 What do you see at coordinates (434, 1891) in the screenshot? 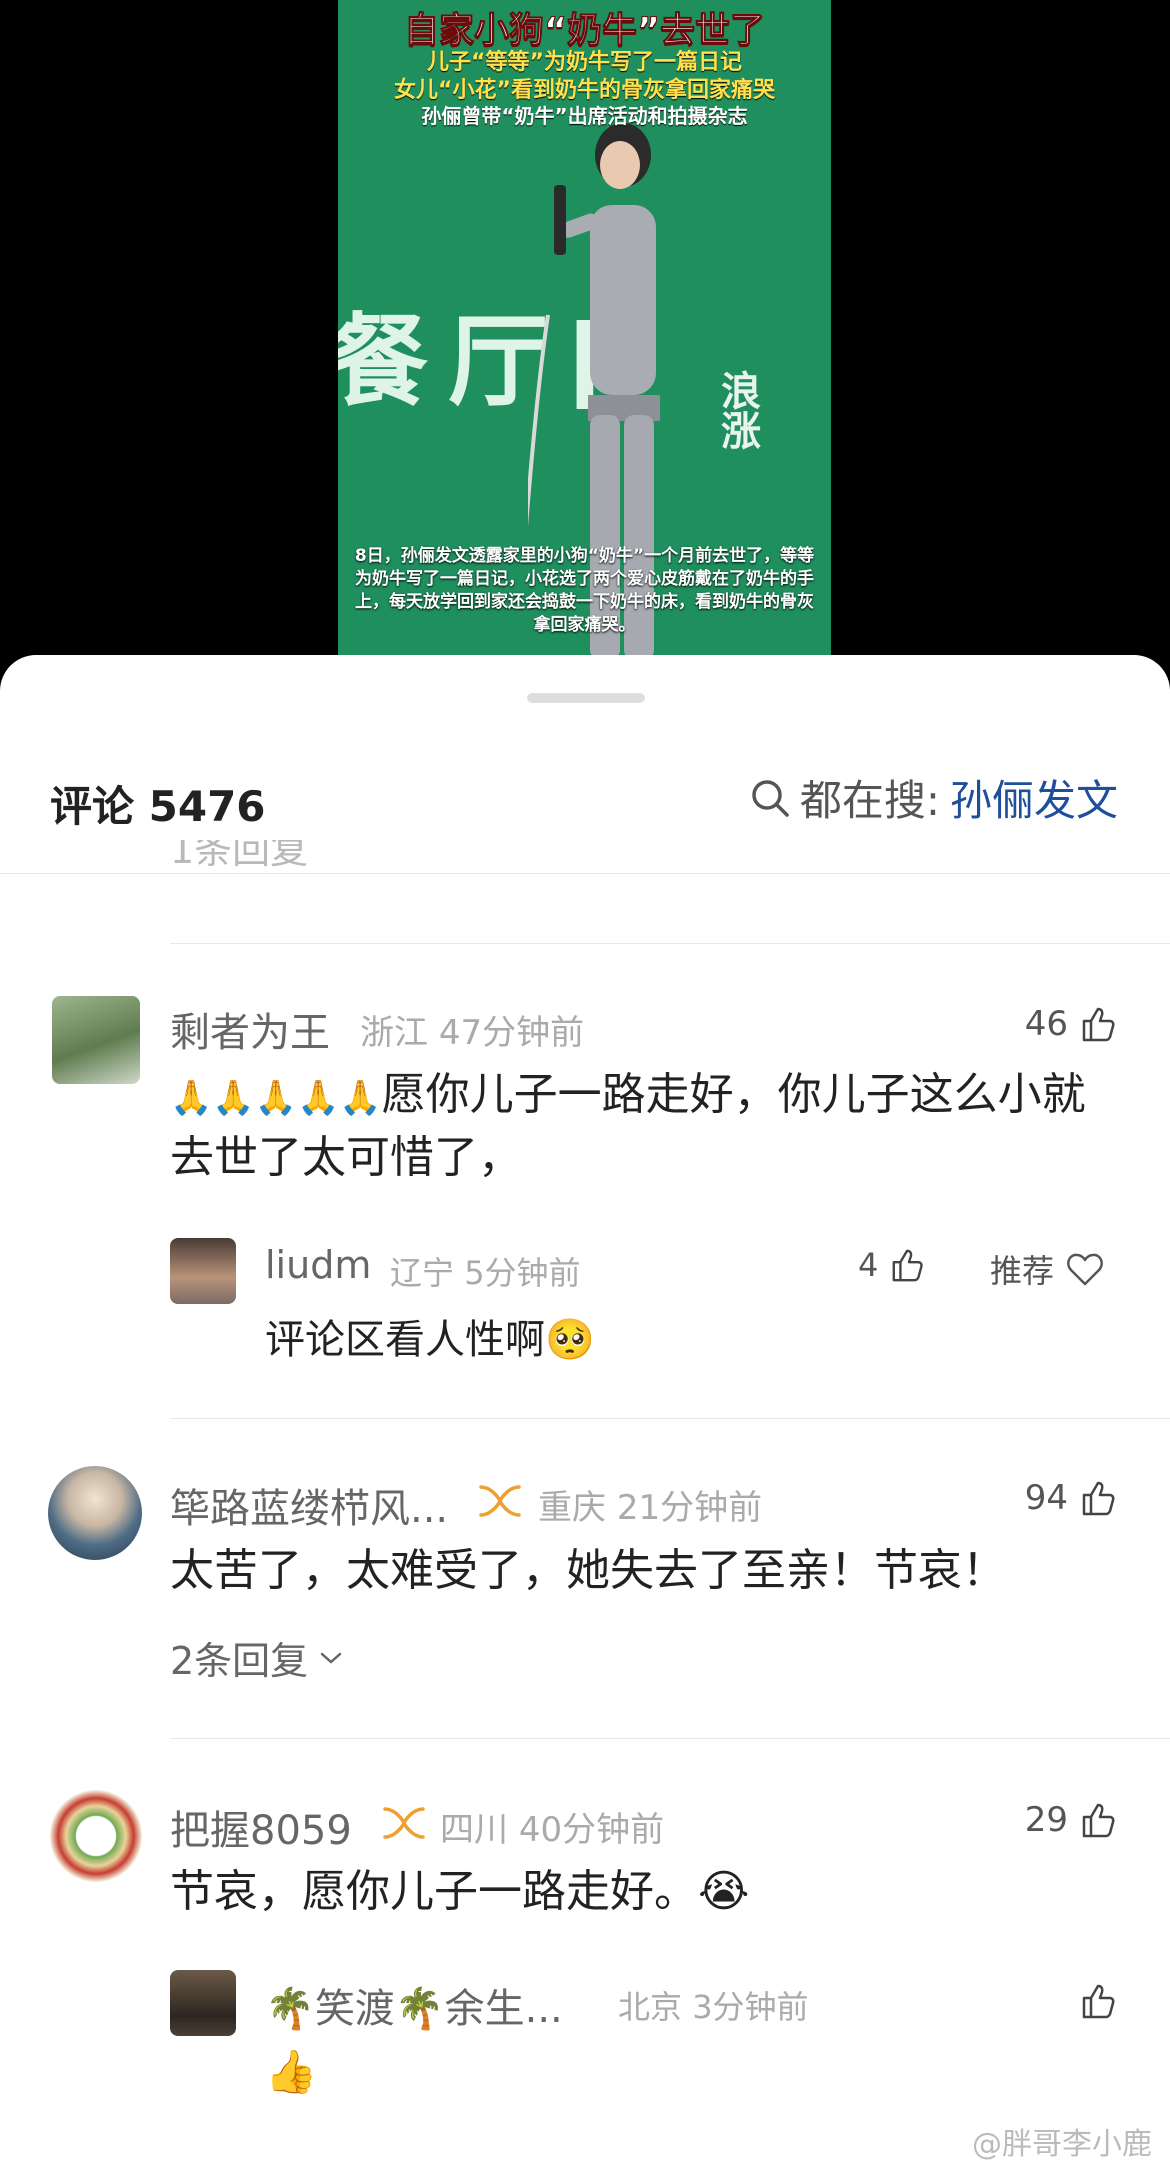
I see `comment-body: 节哀，愿你儿子一路走好。` at bounding box center [434, 1891].